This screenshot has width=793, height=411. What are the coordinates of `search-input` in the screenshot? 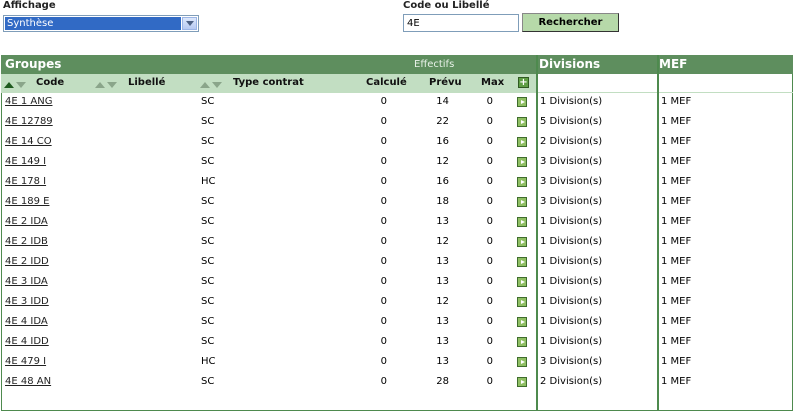 It's located at (461, 23).